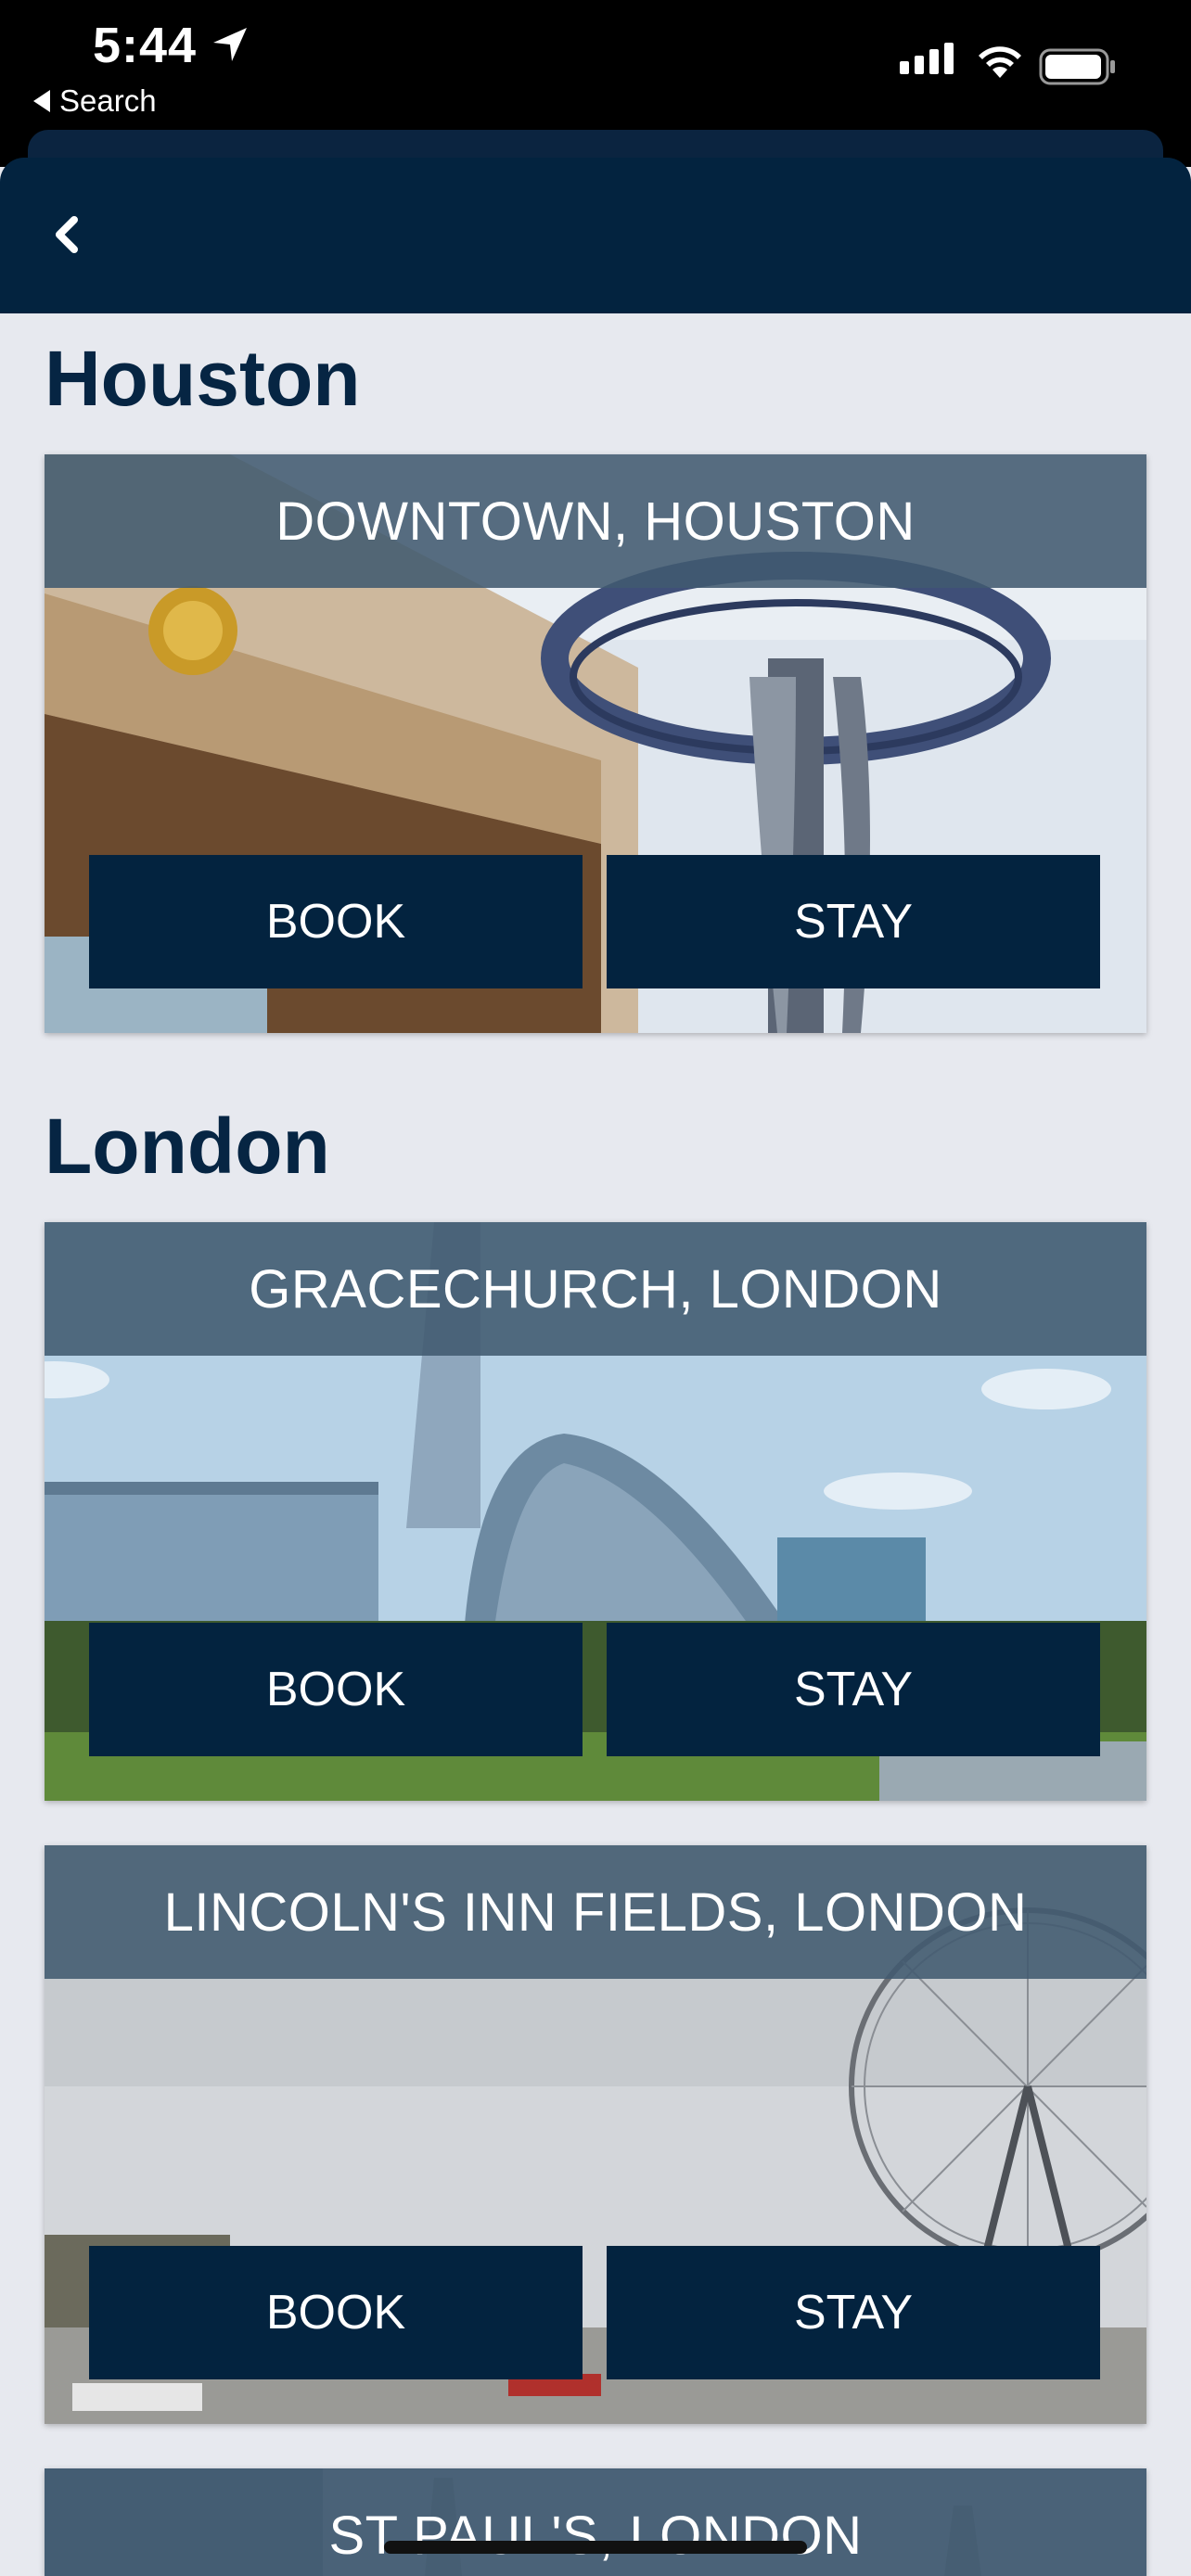  I want to click on location-name: GRACECHURCH, LONDON, so click(595, 1289).